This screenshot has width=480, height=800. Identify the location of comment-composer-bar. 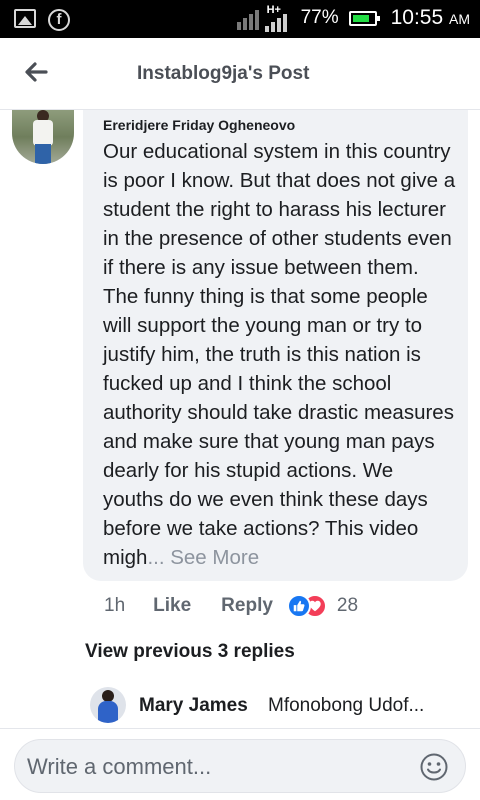
(240, 764).